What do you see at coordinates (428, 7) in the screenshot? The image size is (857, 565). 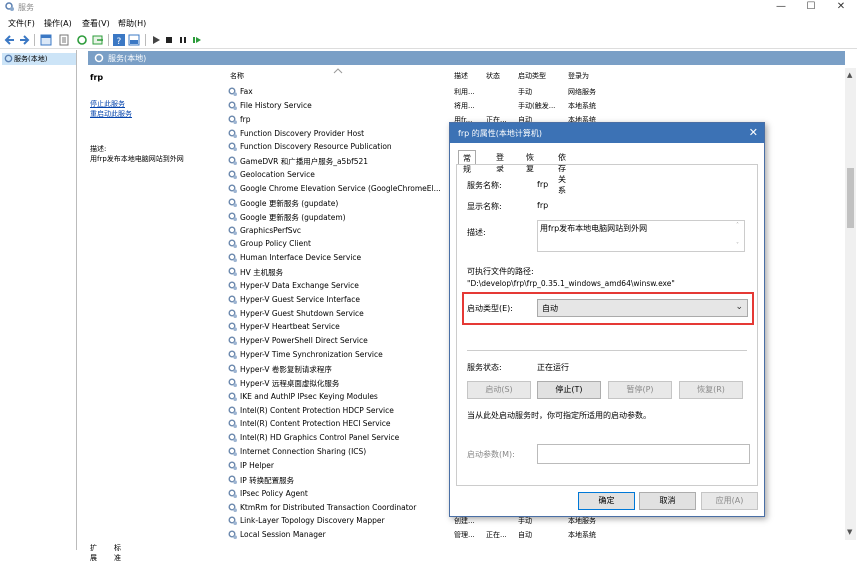 I see `title-bar: 服务 — ☐ ✕` at bounding box center [428, 7].